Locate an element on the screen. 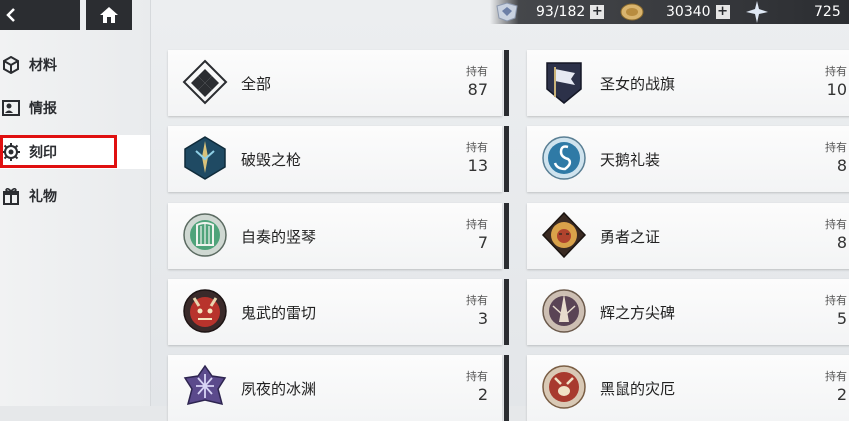 This screenshot has height=421, width=849. card-name: 全部 is located at coordinates (256, 83).